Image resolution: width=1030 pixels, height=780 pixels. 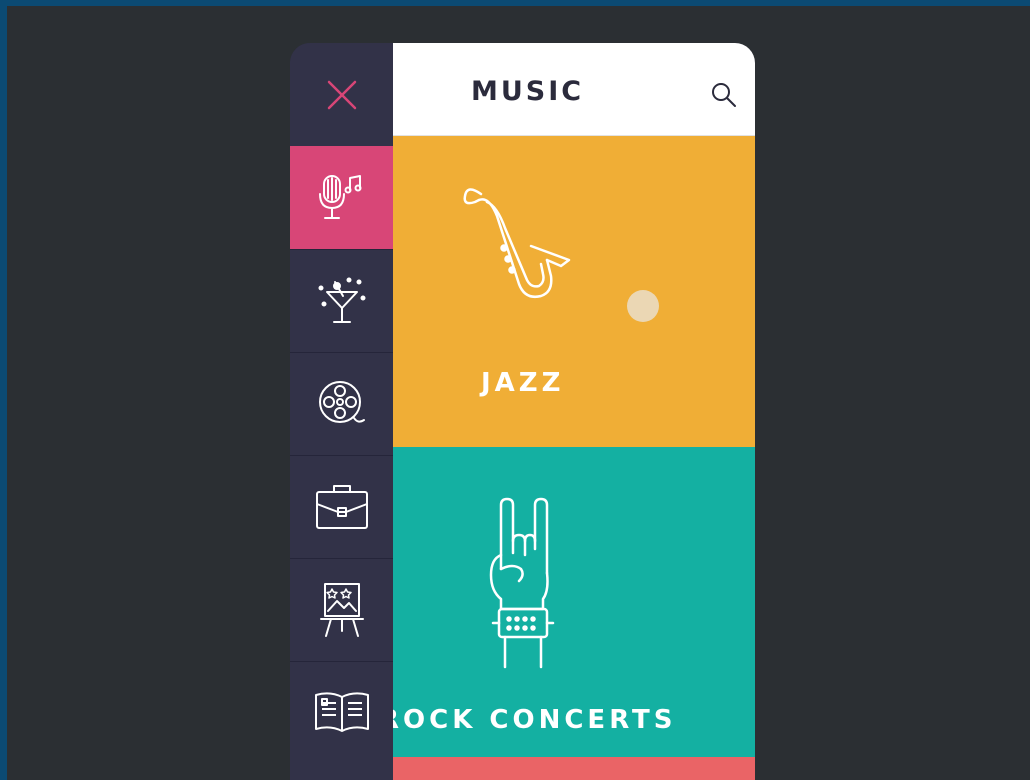 I want to click on microphone-icon, so click(x=339, y=197).